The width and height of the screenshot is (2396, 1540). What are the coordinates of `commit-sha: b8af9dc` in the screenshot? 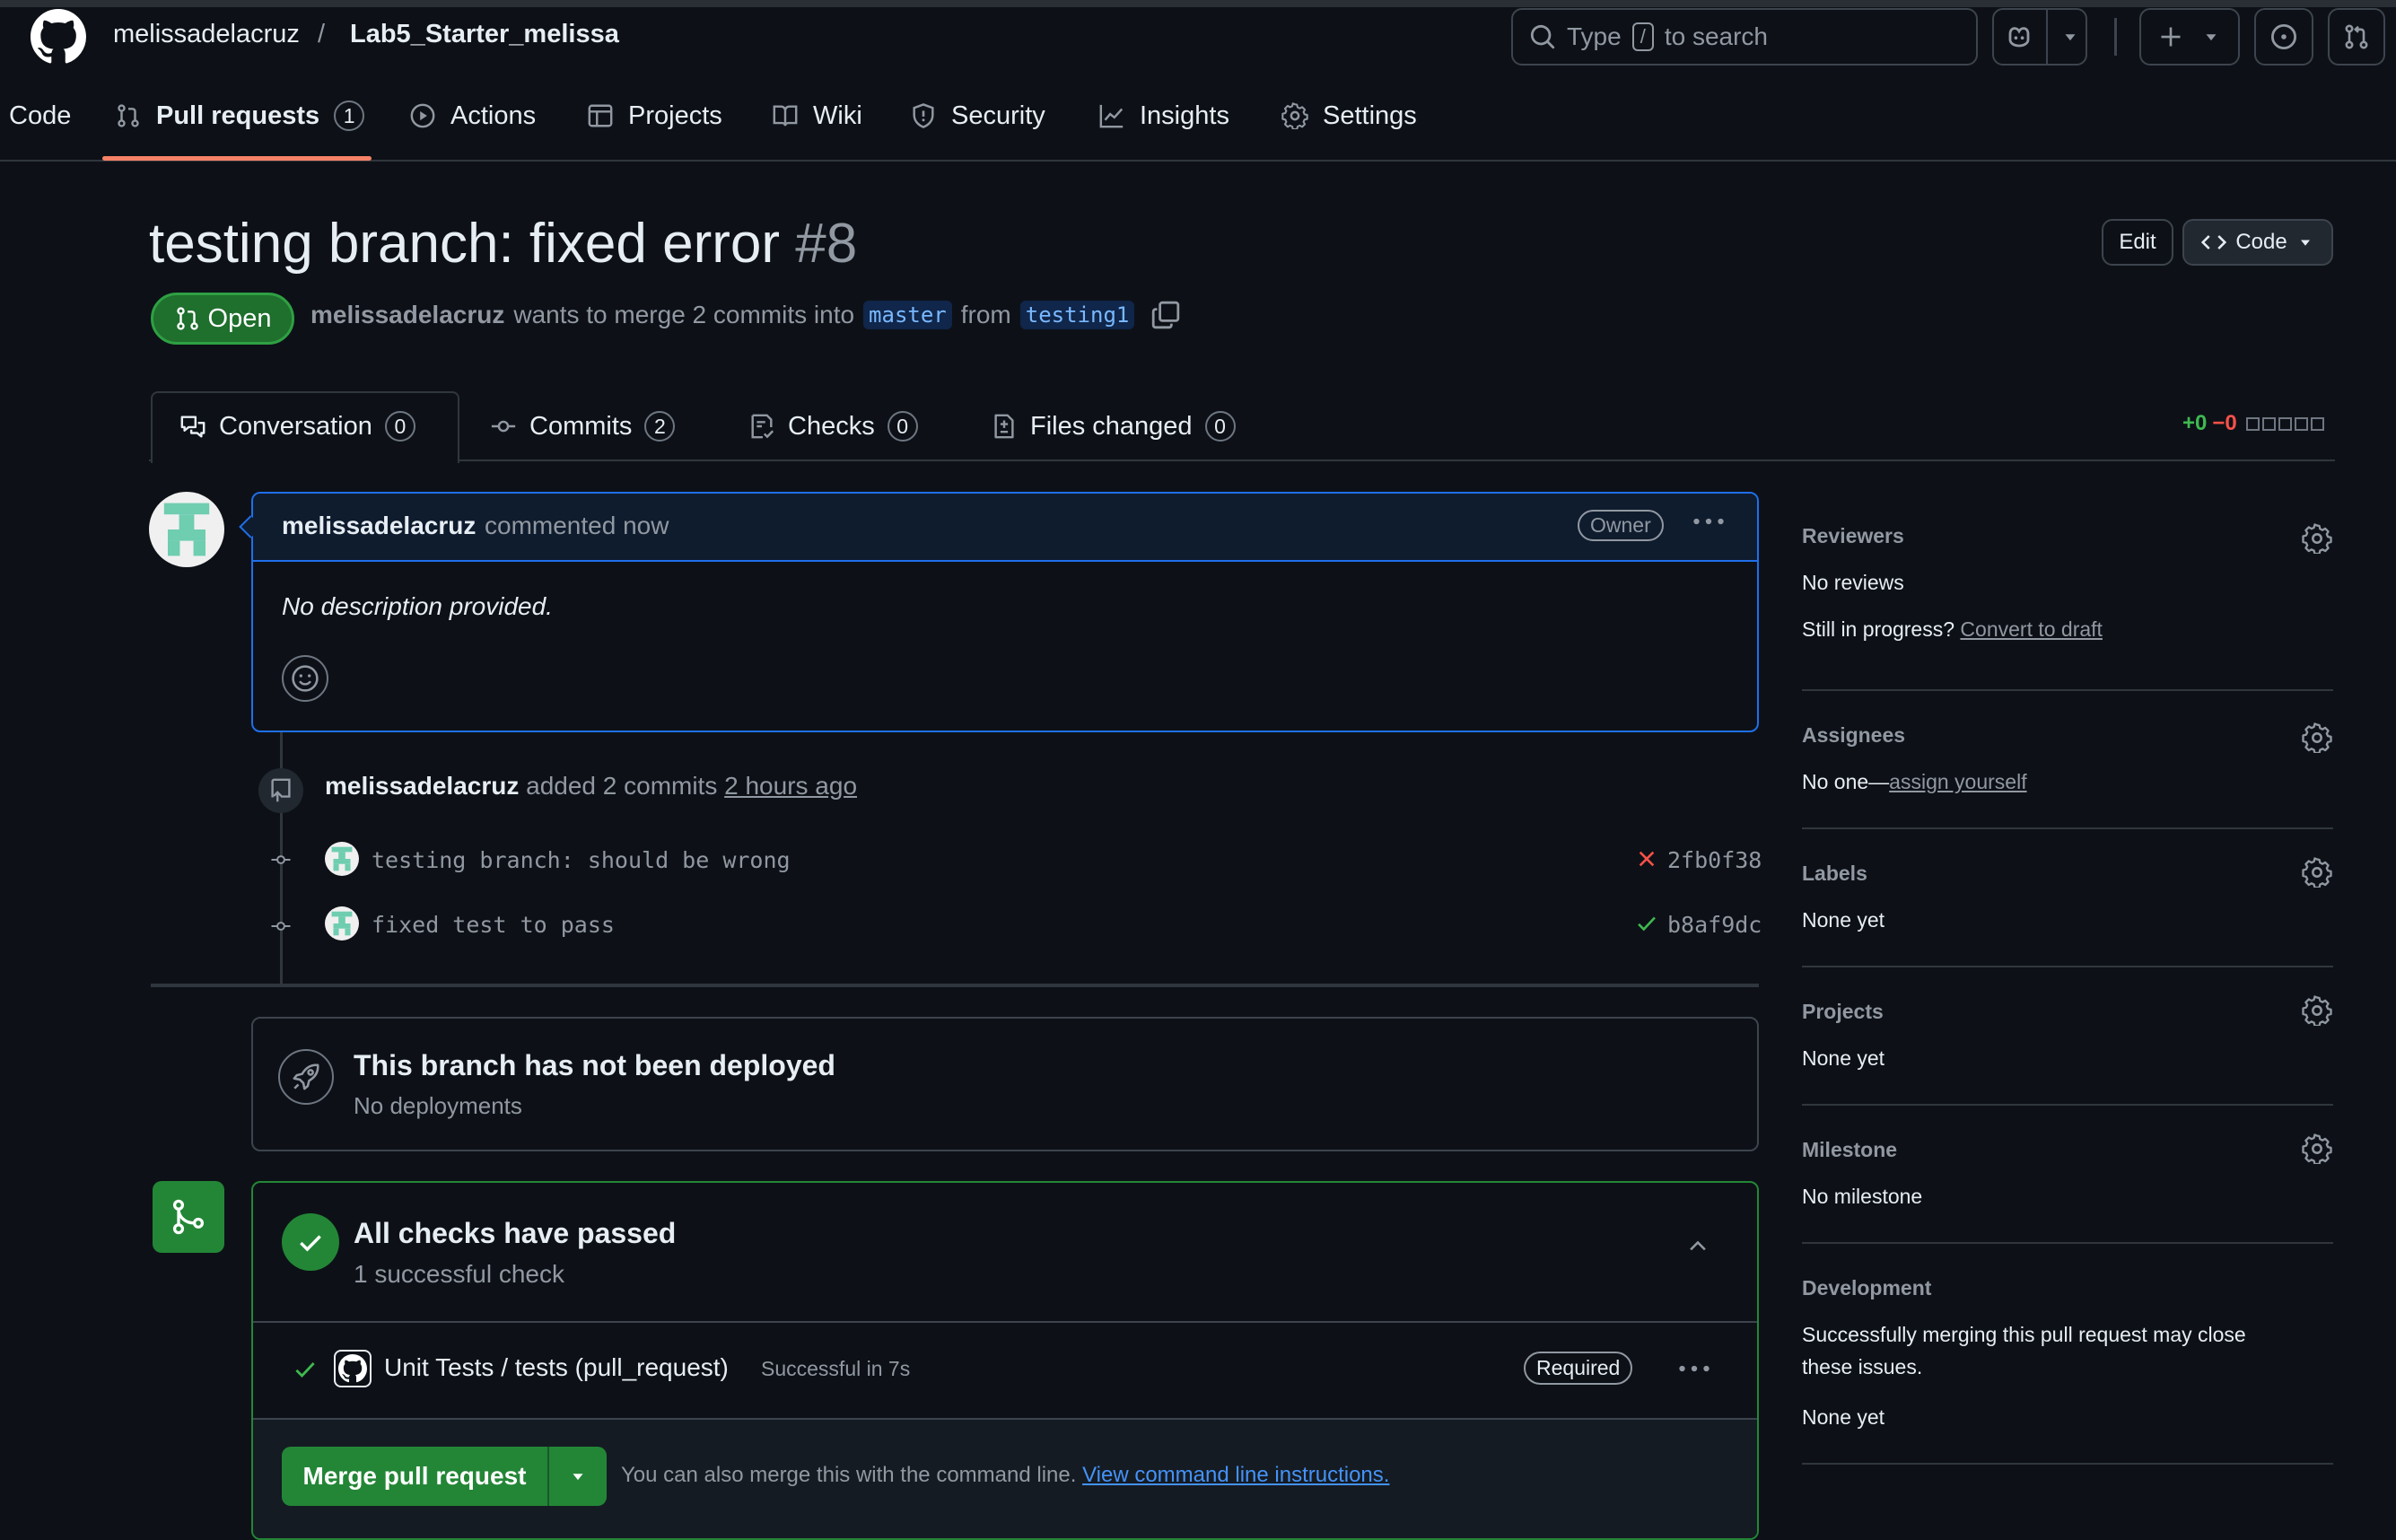 It's located at (1714, 925).